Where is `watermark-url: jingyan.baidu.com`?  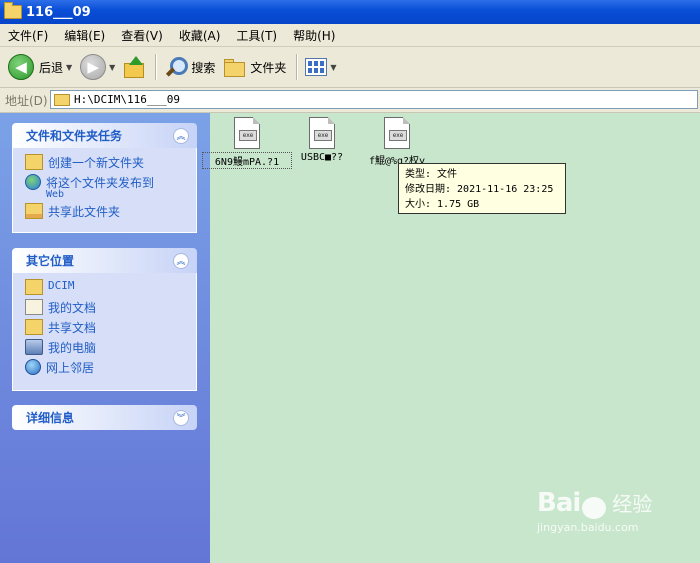 watermark-url: jingyan.baidu.com is located at coordinates (588, 527).